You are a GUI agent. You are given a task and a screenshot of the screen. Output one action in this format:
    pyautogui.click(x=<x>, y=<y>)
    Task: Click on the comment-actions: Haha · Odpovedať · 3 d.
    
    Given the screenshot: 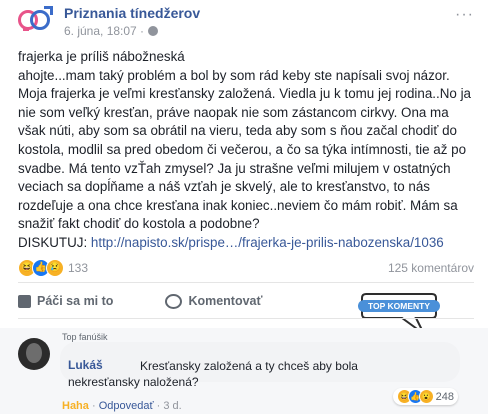 What is the action you would take?
    pyautogui.click(x=122, y=406)
    